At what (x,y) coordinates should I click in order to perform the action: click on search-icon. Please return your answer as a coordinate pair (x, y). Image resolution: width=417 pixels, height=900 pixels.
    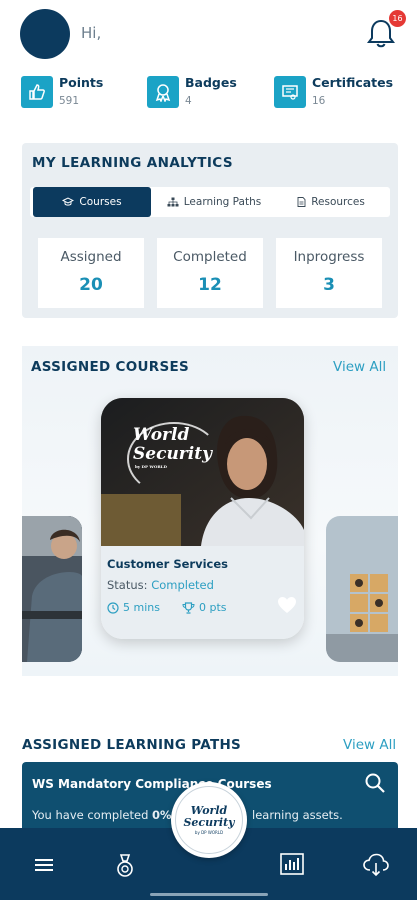
    Looking at the image, I should click on (375, 785).